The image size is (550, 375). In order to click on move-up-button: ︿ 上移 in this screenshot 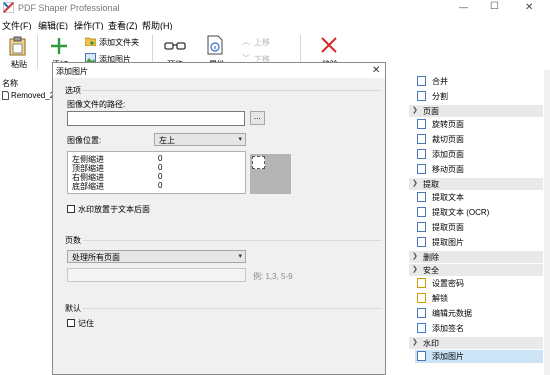, I will do `click(260, 42)`.